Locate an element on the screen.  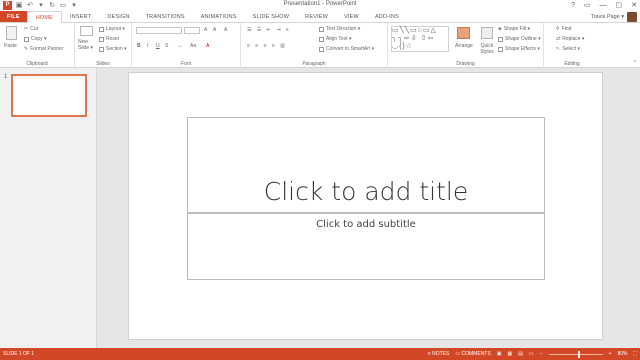
align-text-icon is located at coordinates (321, 39).